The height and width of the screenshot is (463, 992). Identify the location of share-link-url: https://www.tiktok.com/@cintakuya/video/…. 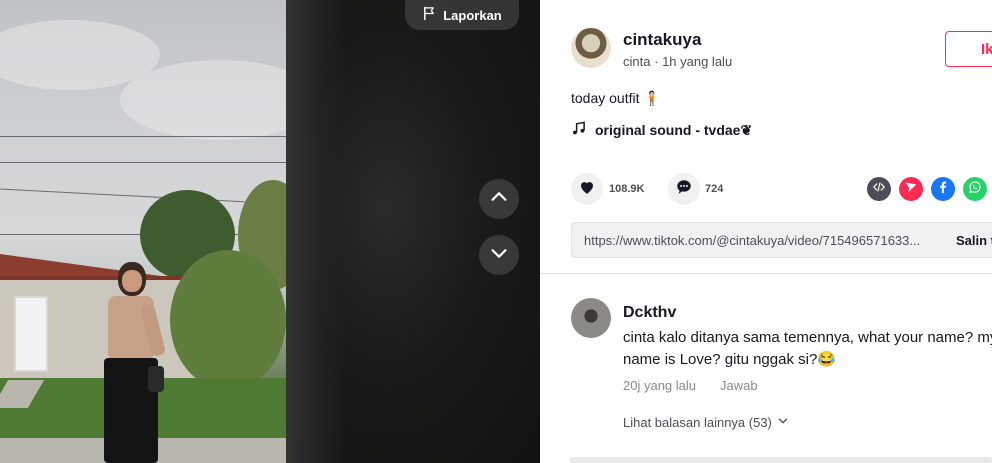
(764, 240).